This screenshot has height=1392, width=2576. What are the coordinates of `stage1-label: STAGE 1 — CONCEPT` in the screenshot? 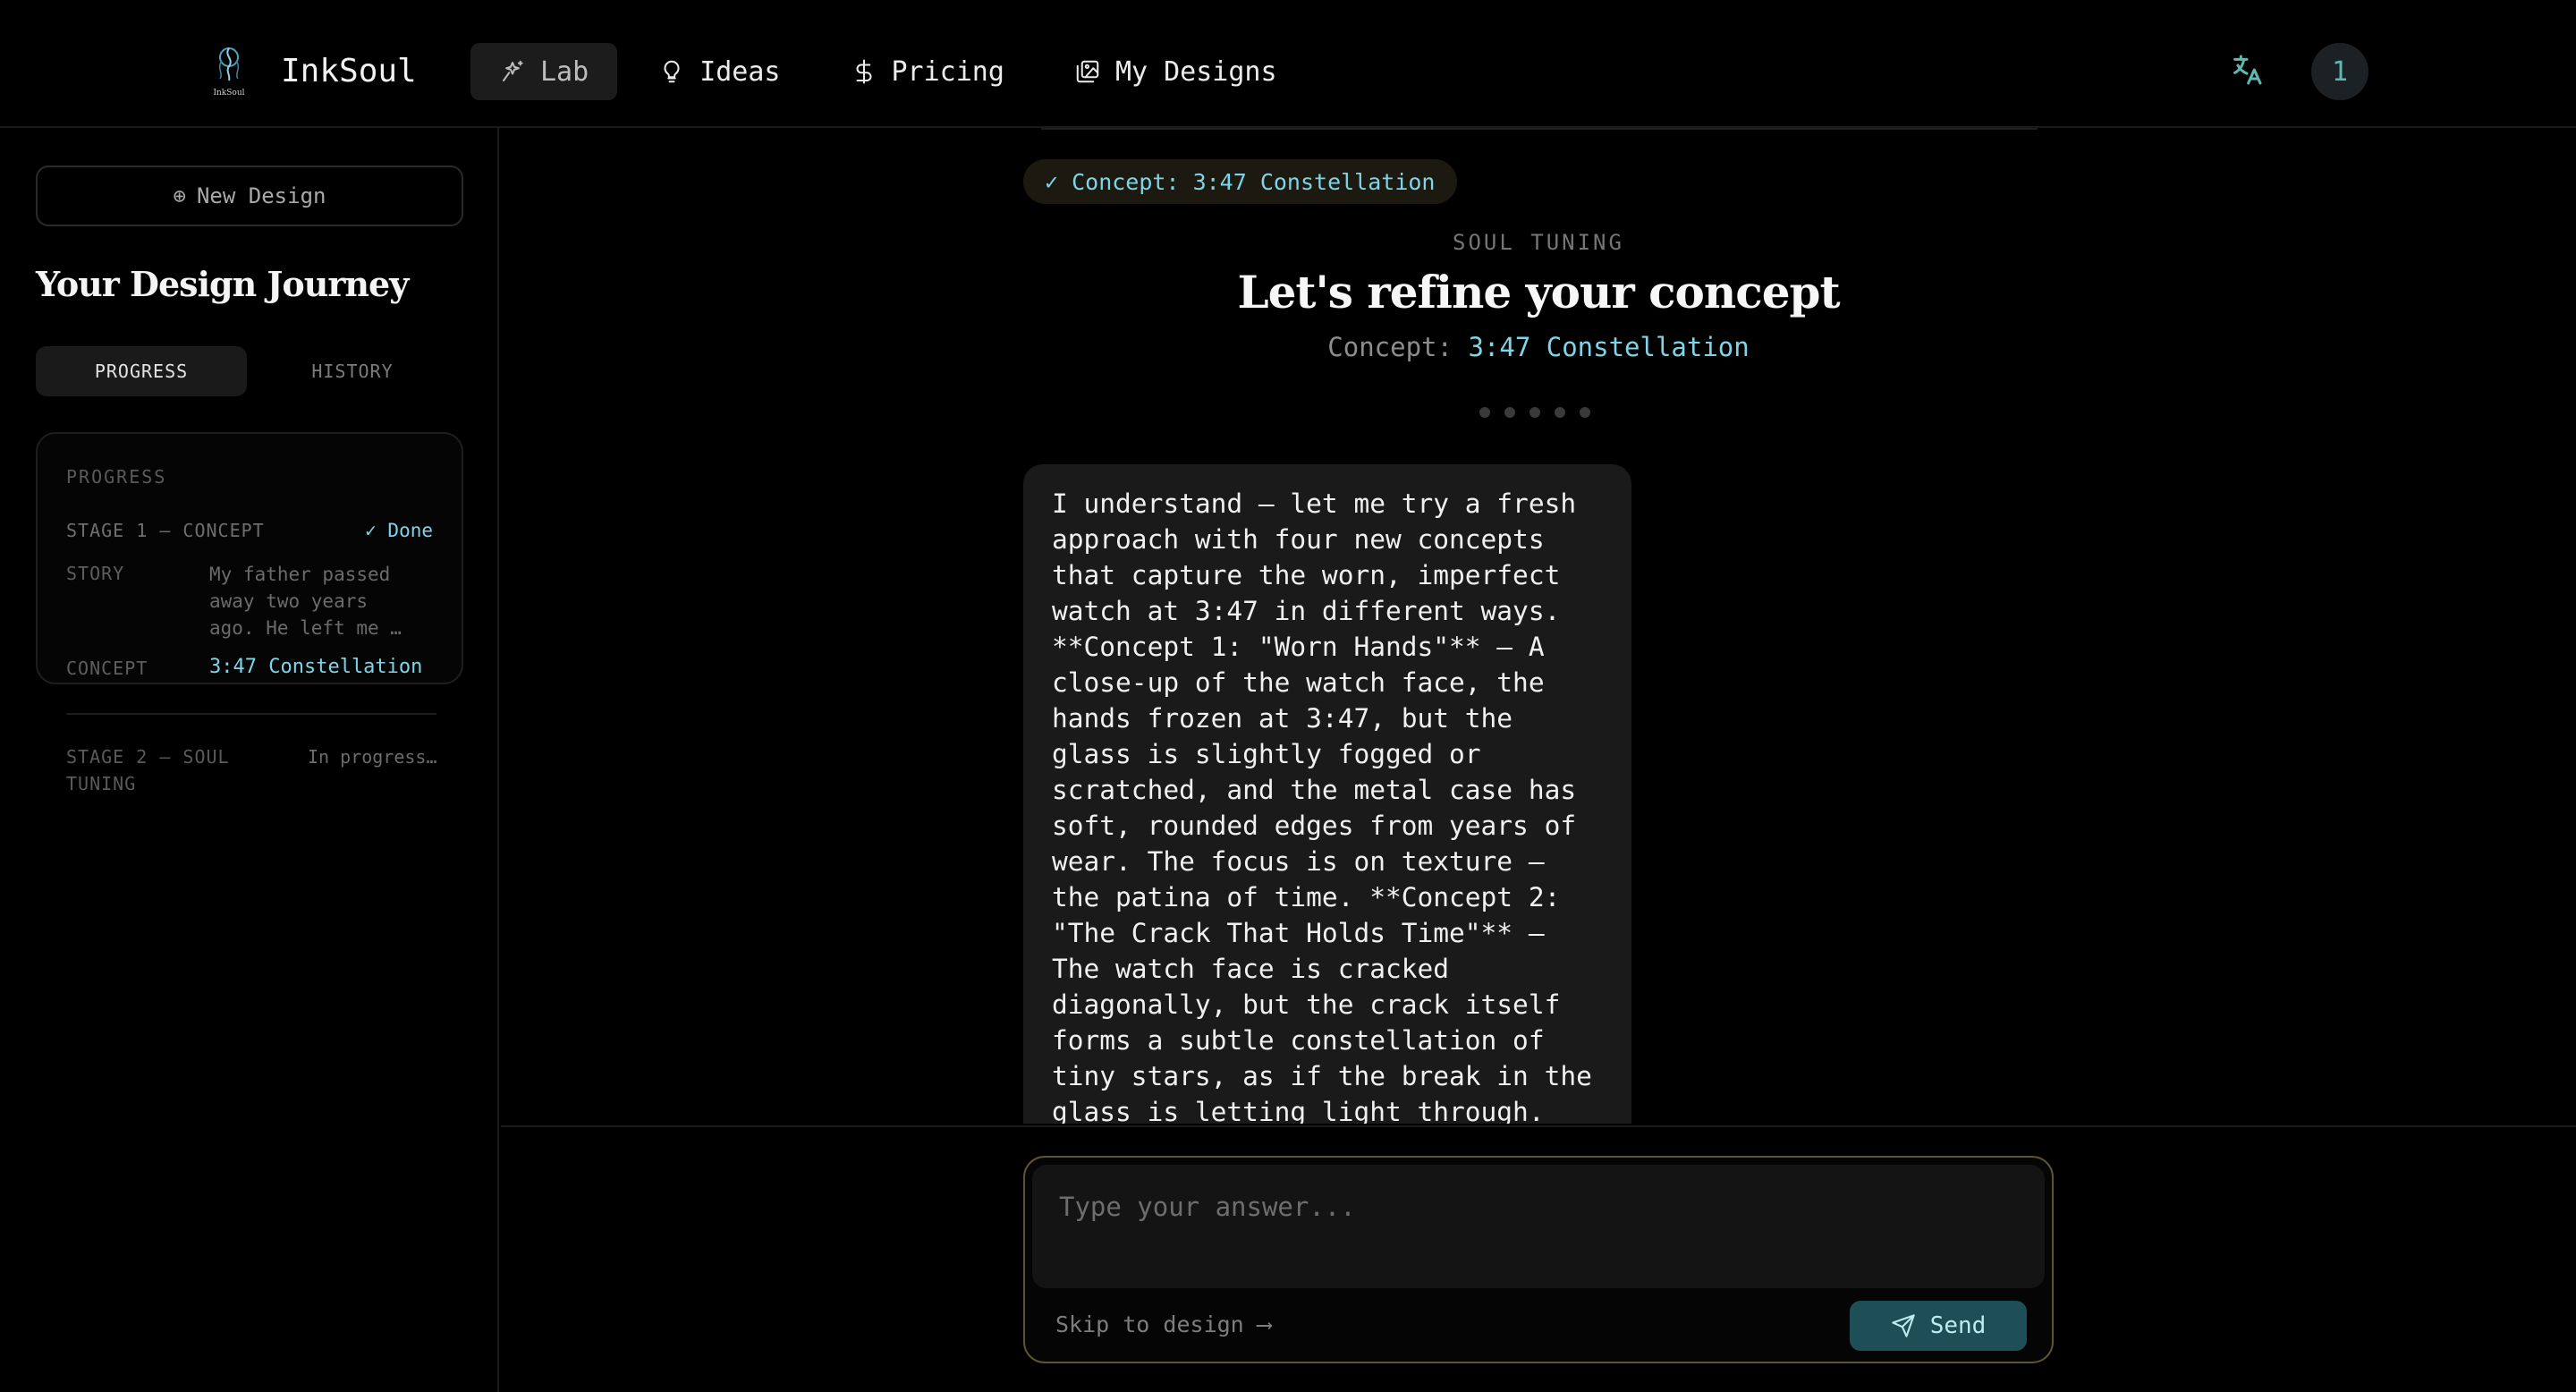 It's located at (165, 530).